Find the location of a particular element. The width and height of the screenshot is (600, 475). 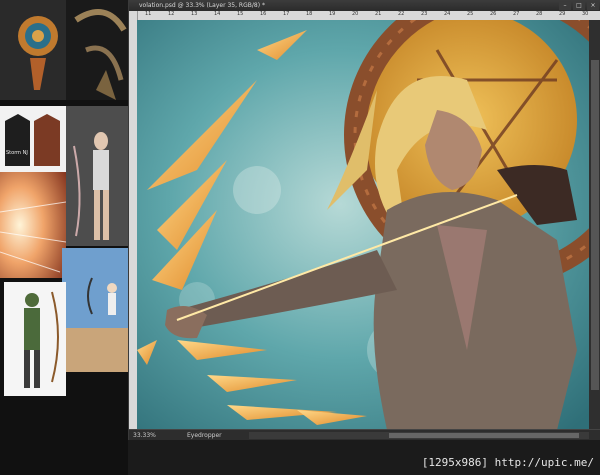

close-button: × is located at coordinates (593, 5).